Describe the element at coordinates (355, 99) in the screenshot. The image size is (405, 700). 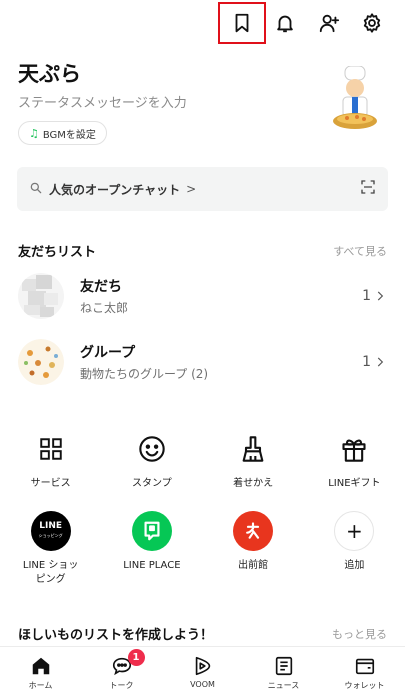
I see `avatar` at that location.